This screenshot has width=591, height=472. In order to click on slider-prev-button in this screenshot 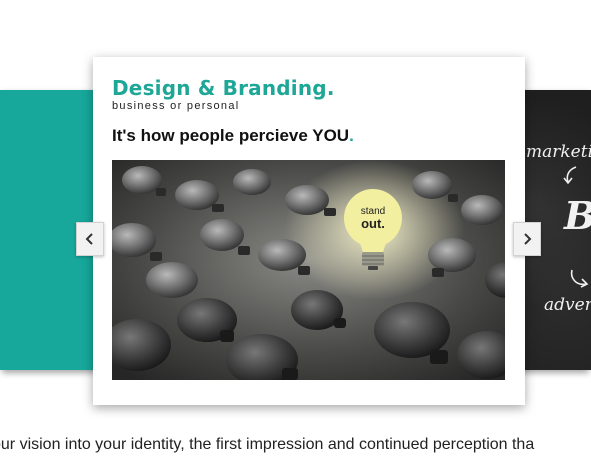, I will do `click(90, 239)`.